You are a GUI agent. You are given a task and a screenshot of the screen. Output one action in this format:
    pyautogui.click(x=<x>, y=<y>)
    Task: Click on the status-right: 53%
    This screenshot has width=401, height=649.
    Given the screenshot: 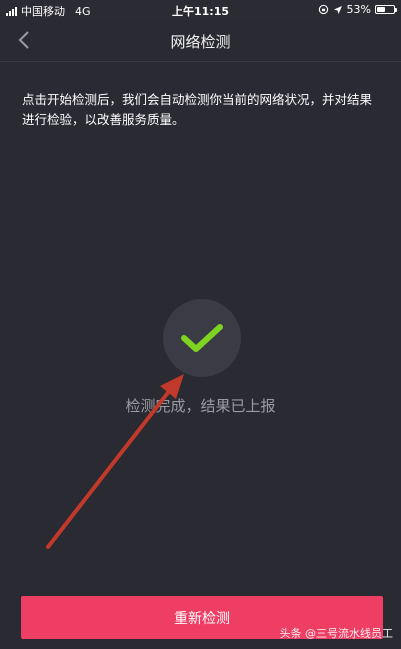 What is the action you would take?
    pyautogui.click(x=357, y=9)
    